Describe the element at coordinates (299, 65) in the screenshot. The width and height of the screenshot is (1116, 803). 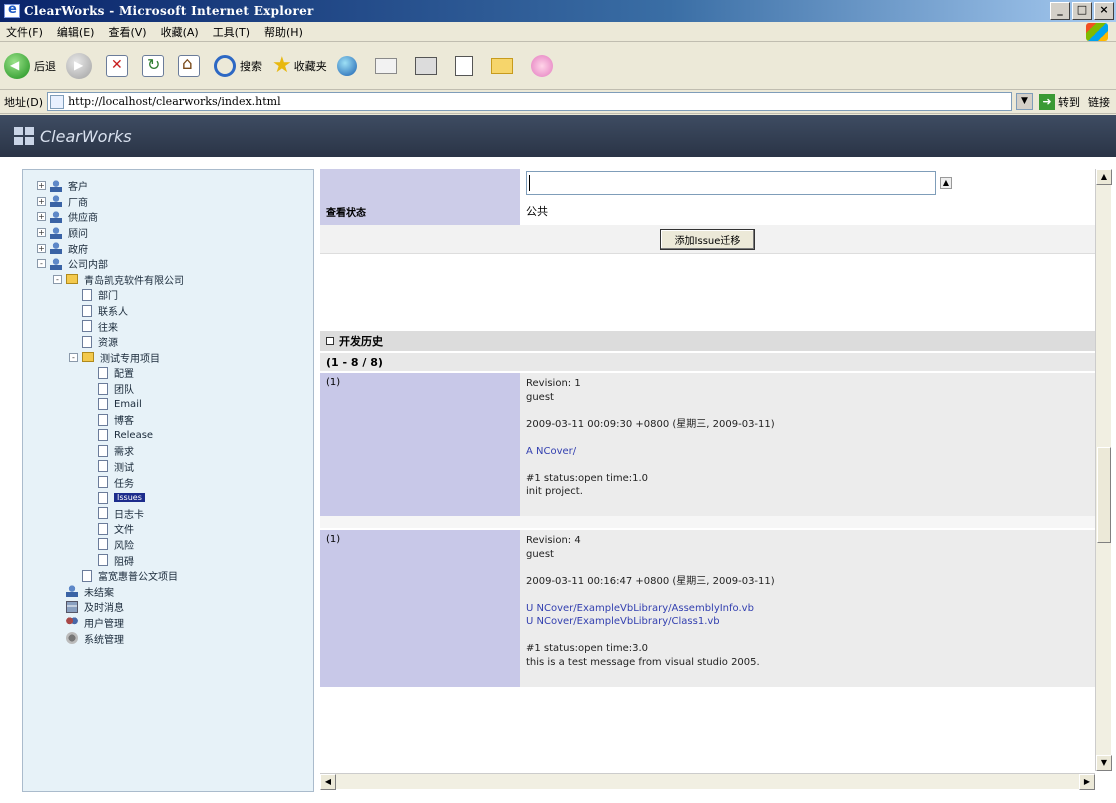
I see `favorites-button: ★ 收藏夹` at that location.